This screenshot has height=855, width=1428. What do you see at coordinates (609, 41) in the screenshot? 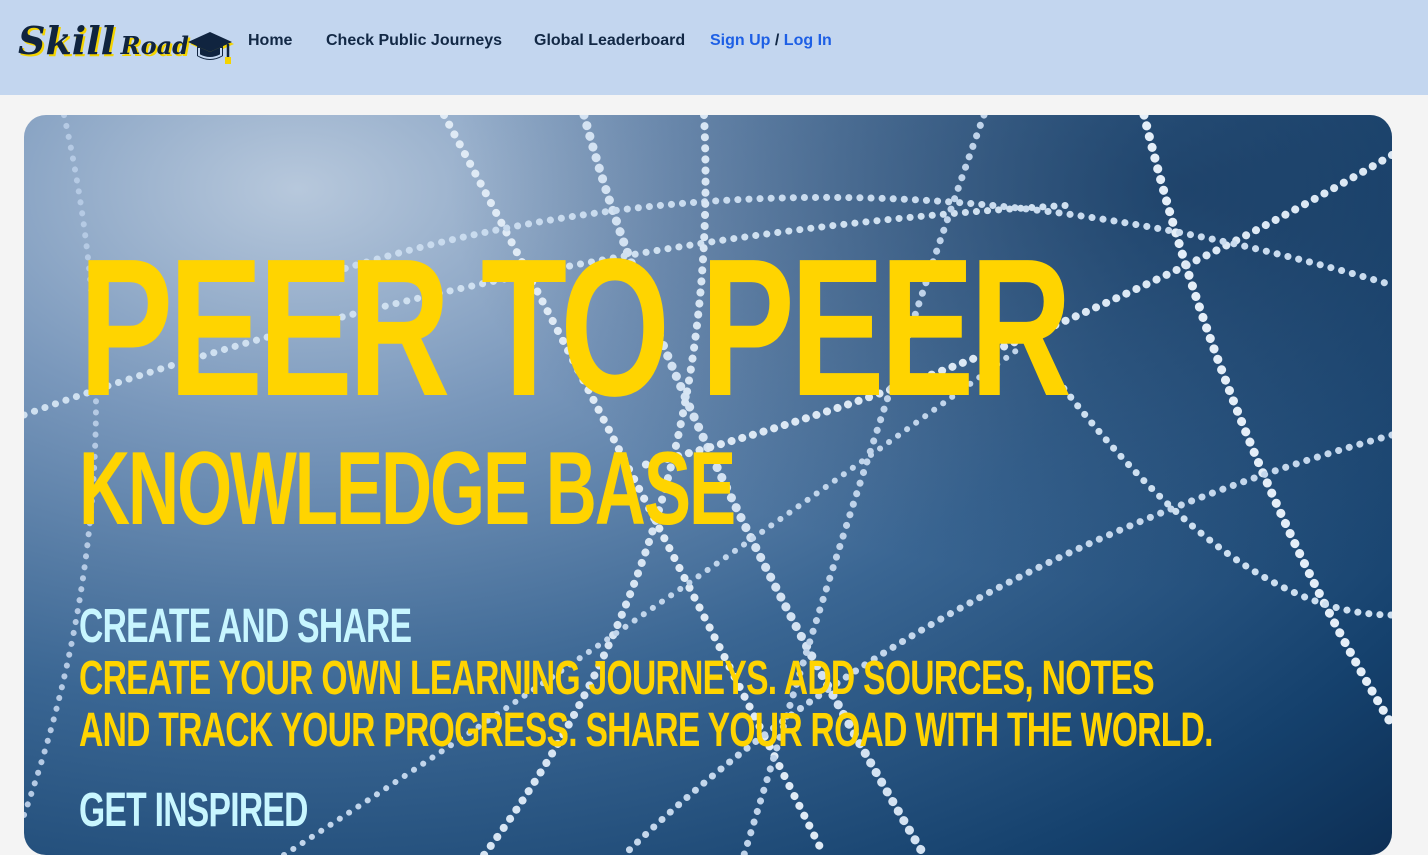
I see `nav-leaderboard-link: Global Leaderboard` at bounding box center [609, 41].